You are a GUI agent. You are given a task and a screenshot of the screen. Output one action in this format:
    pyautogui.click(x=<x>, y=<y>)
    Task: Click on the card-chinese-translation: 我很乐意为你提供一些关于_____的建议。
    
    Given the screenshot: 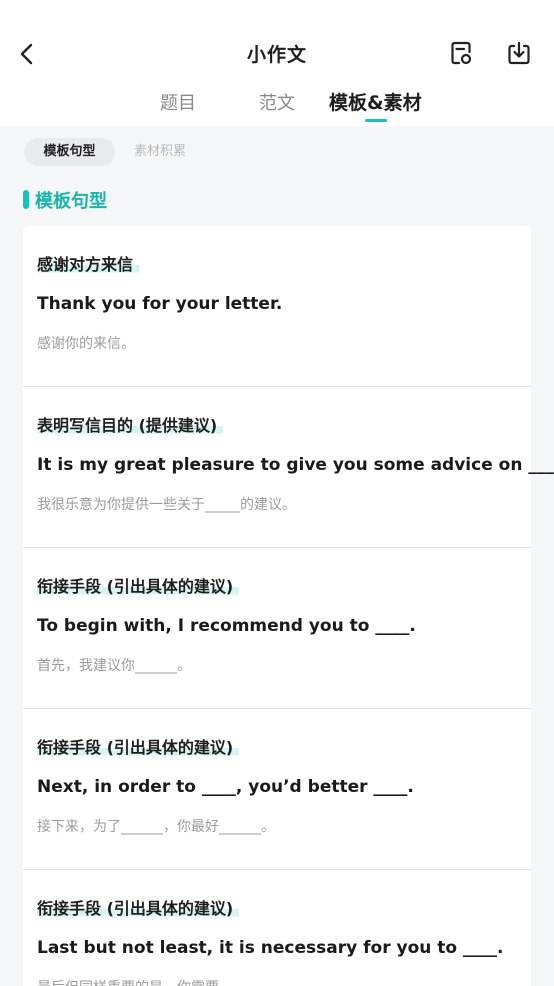 What is the action you would take?
    pyautogui.click(x=166, y=505)
    